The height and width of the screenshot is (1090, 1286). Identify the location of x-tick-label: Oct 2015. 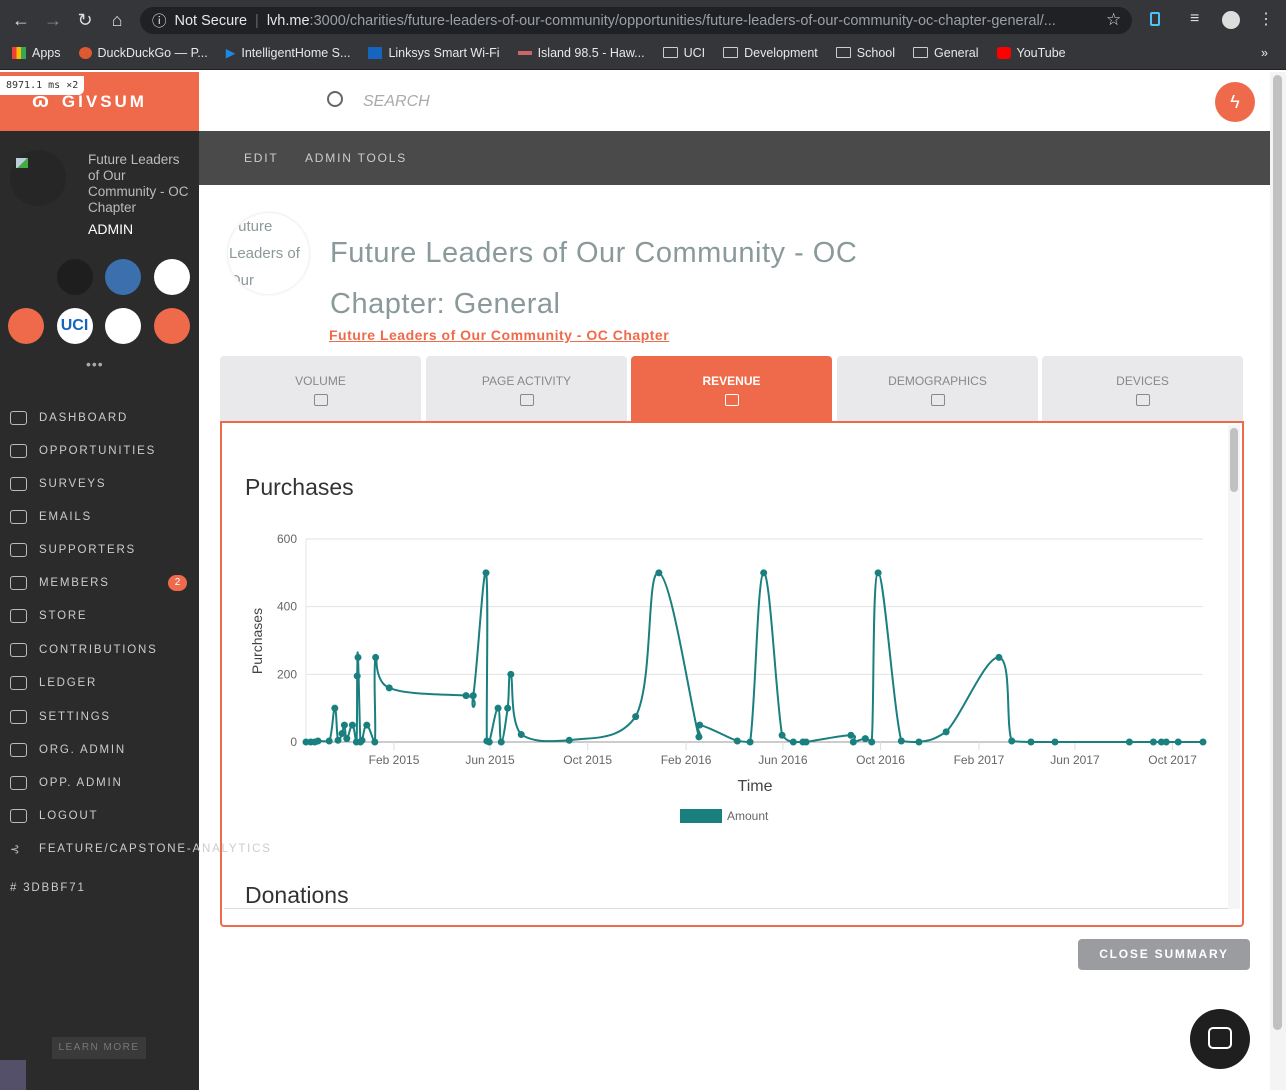
(587, 760).